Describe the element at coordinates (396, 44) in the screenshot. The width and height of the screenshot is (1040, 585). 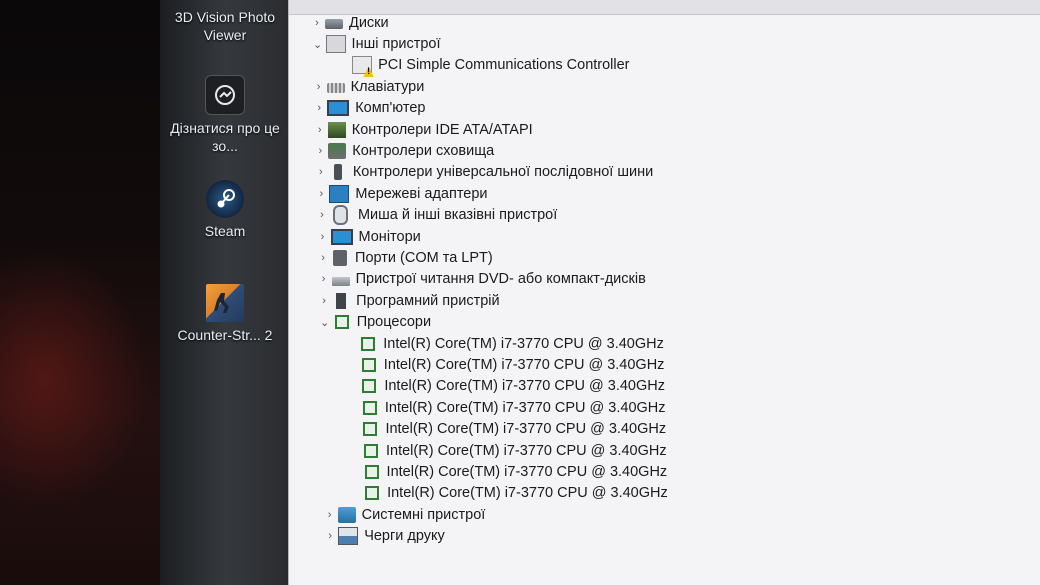
I see `device-label: Інші пристрої` at that location.